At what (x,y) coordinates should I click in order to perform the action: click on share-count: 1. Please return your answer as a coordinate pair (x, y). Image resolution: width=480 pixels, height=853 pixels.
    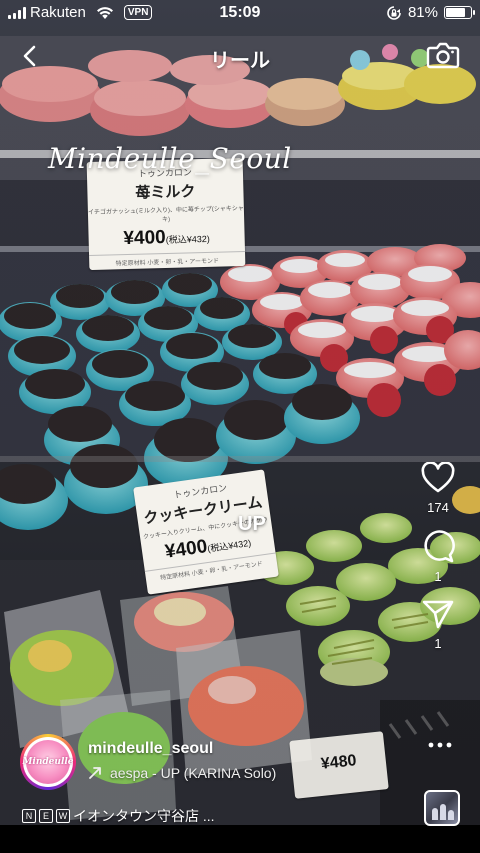
    Looking at the image, I should click on (438, 643).